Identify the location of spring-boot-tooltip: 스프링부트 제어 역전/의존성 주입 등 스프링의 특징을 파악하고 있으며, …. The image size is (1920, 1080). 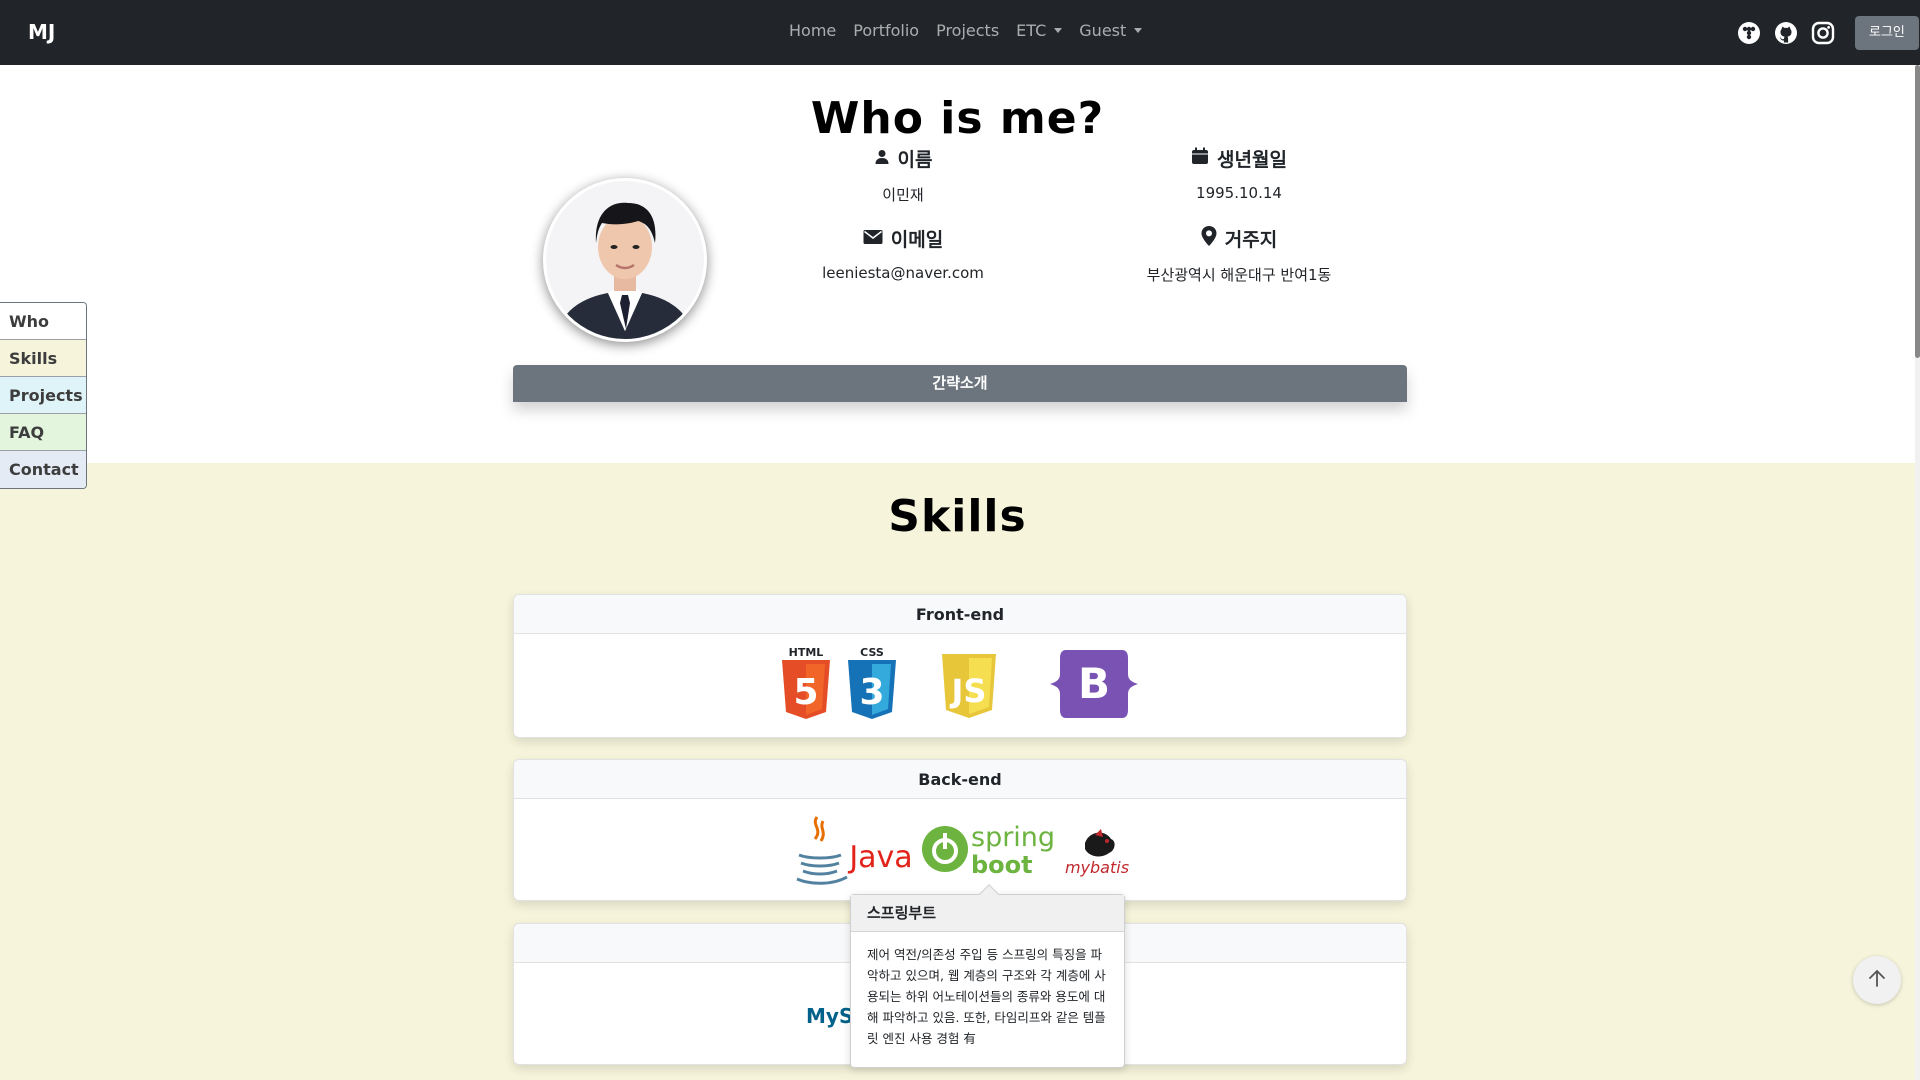
(987, 976).